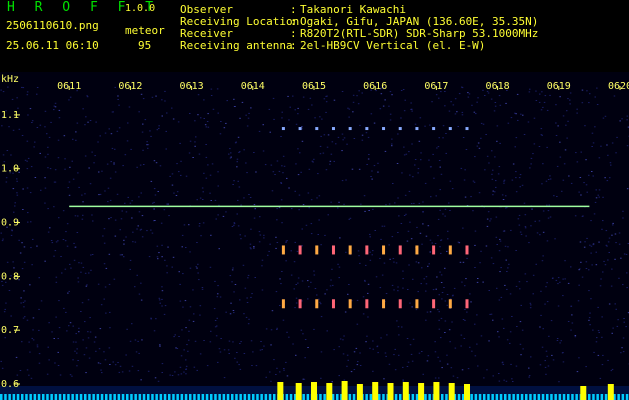 The height and width of the screenshot is (400, 629). Describe the element at coordinates (434, 304) in the screenshot. I see `tone-mark` at that location.